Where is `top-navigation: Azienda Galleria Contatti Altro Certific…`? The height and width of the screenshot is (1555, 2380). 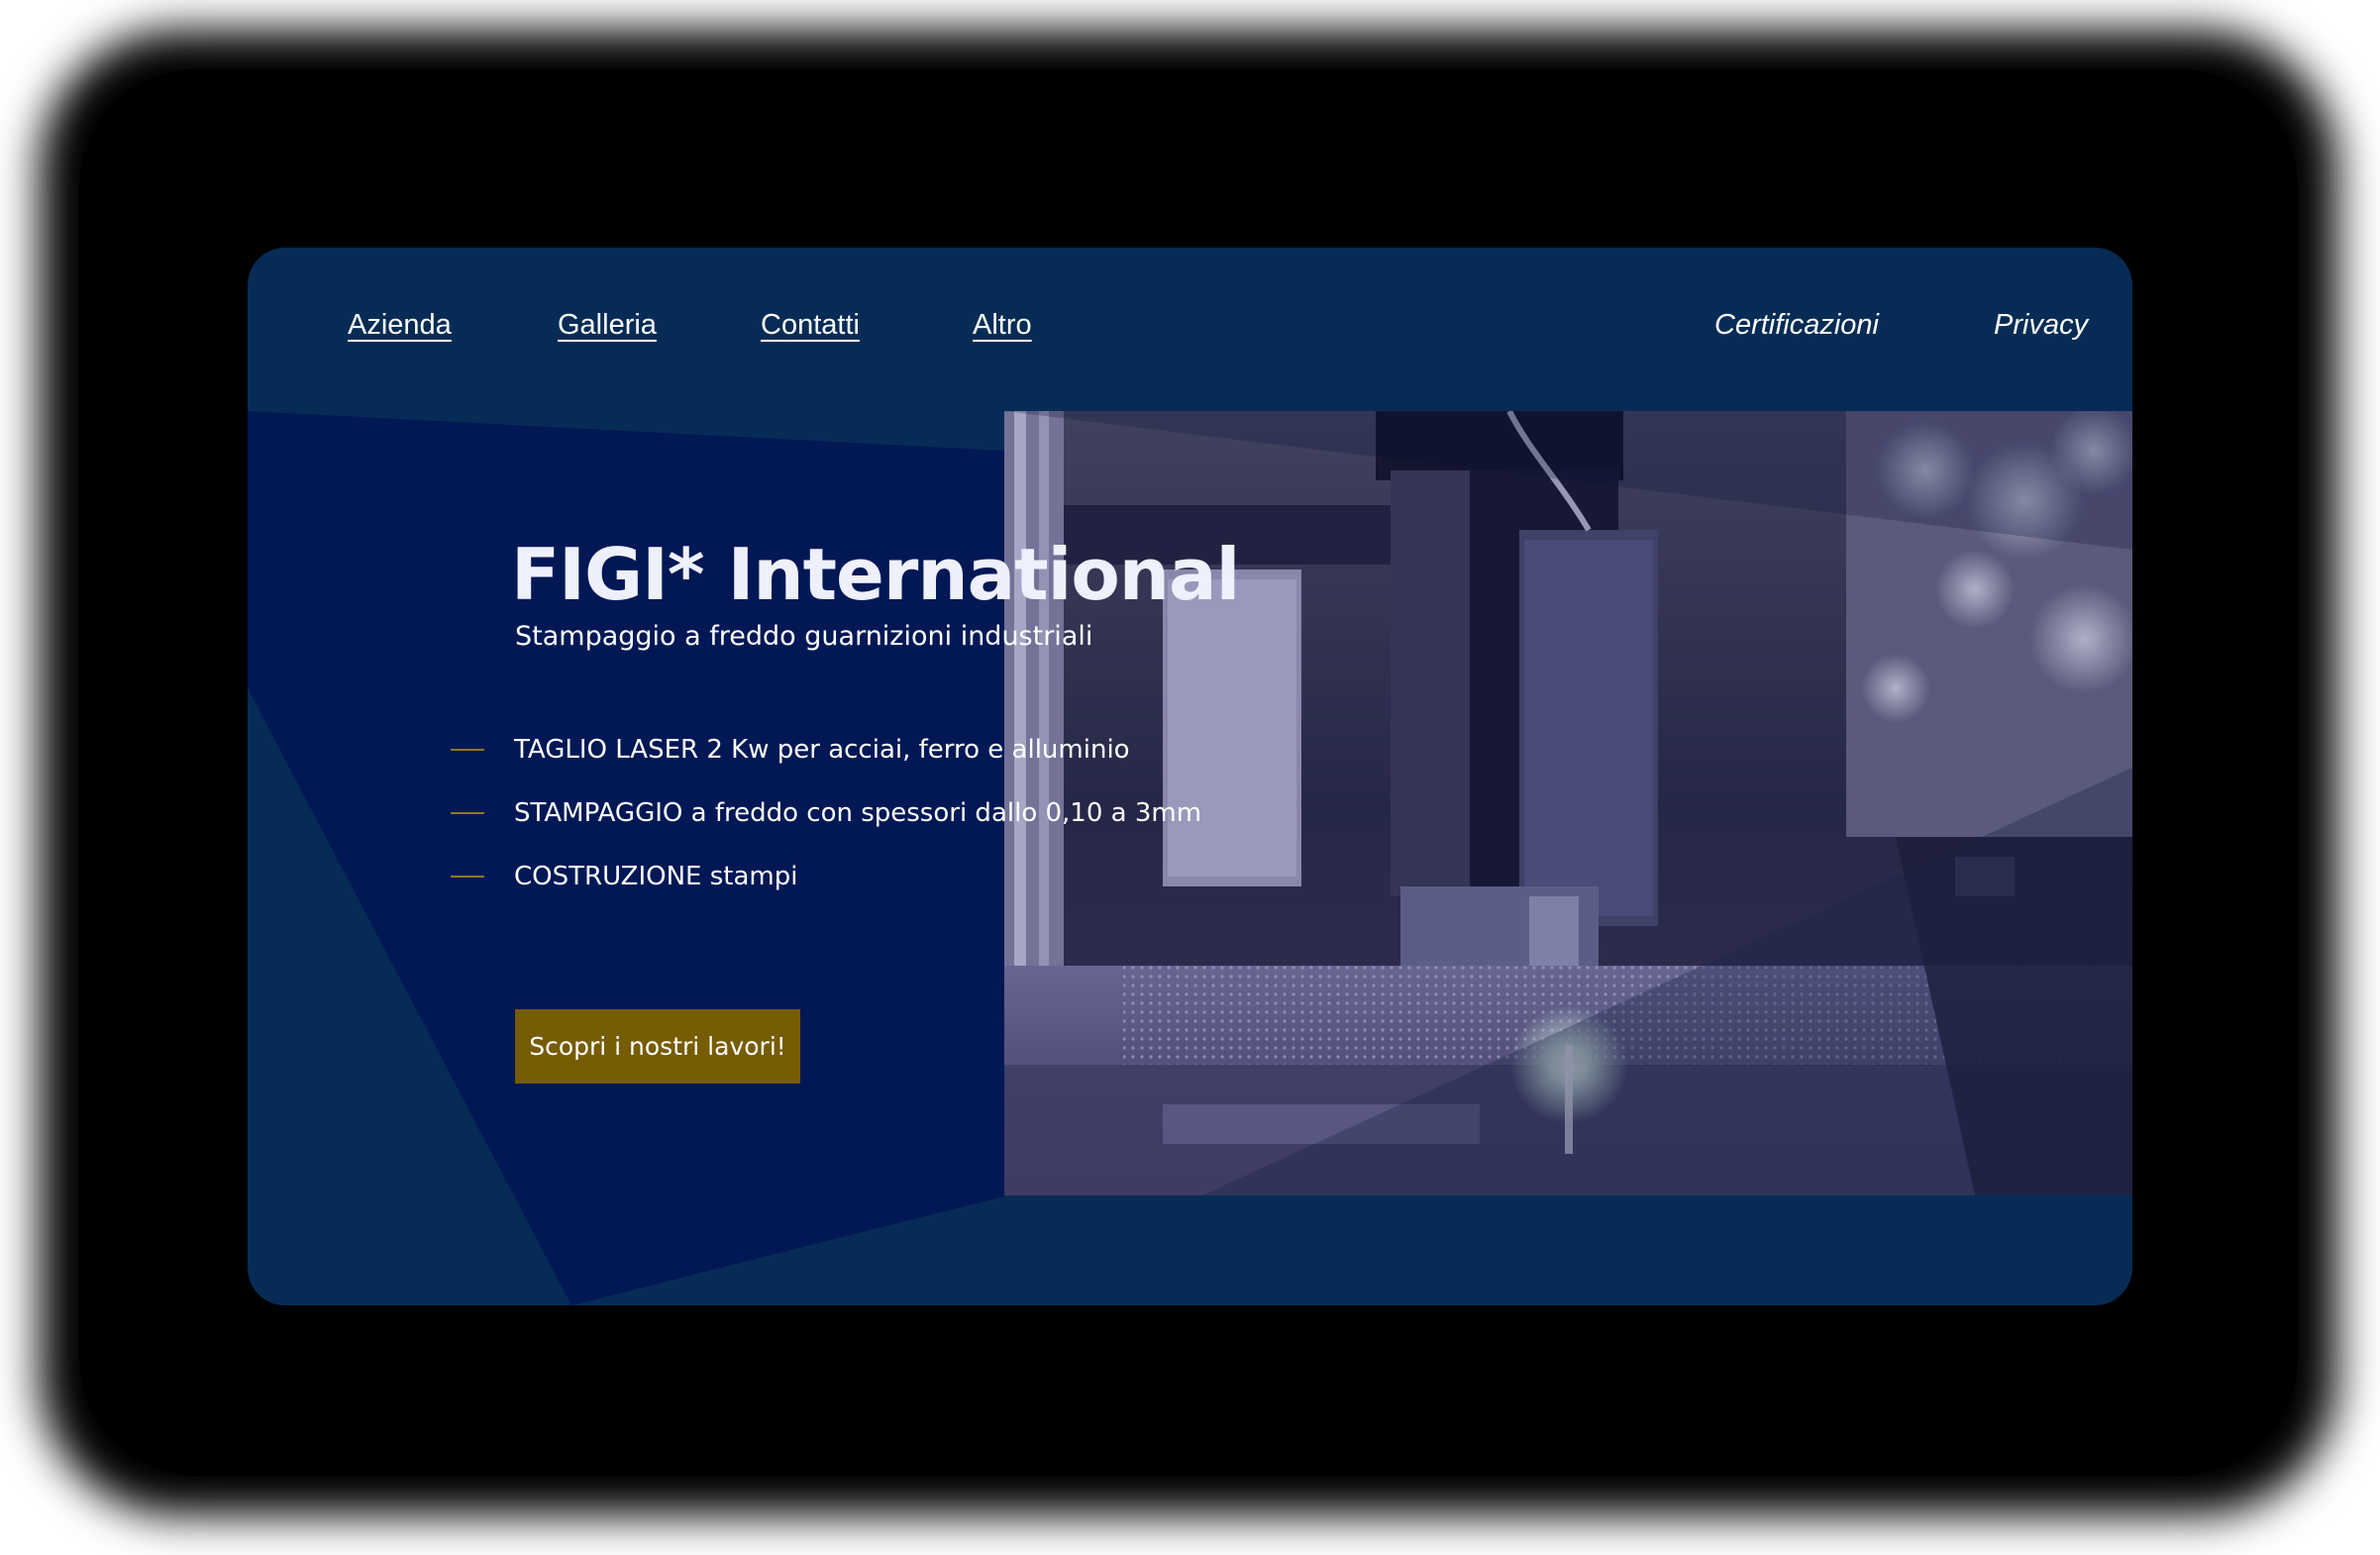
top-navigation: Azienda Galleria Contatti Altro Certific… is located at coordinates (1190, 329).